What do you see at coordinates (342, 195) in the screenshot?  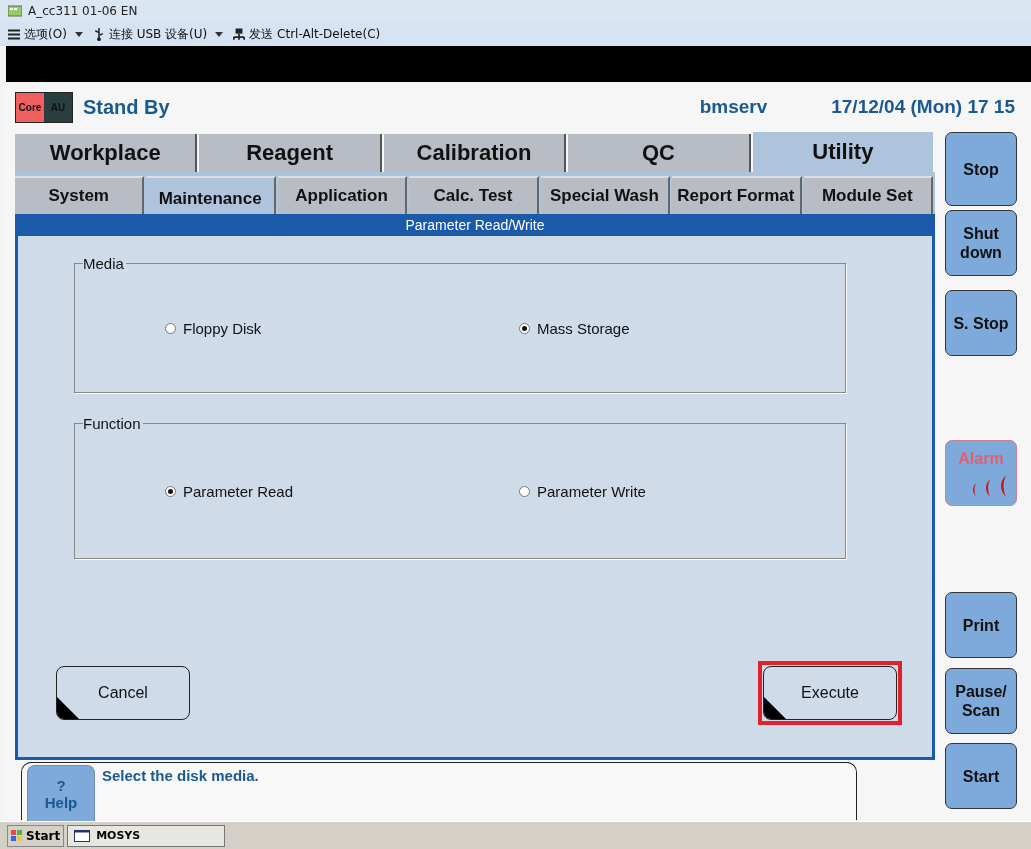 I see `sub-tab: Application` at bounding box center [342, 195].